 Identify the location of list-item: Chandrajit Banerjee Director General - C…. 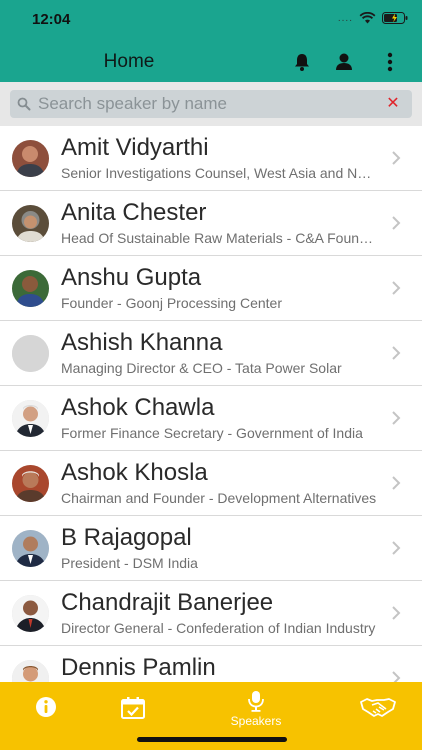
(211, 613).